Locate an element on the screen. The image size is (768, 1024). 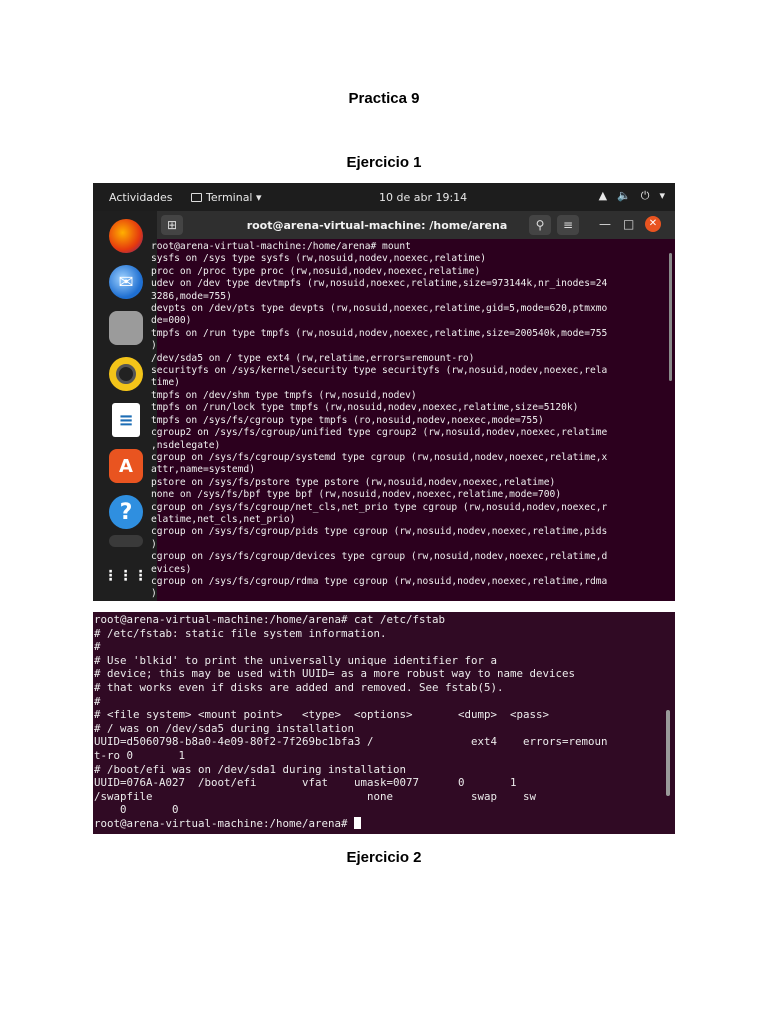
shell-prompt: root@arena-virtual-machine:/home/arena# is located at coordinates (224, 823).